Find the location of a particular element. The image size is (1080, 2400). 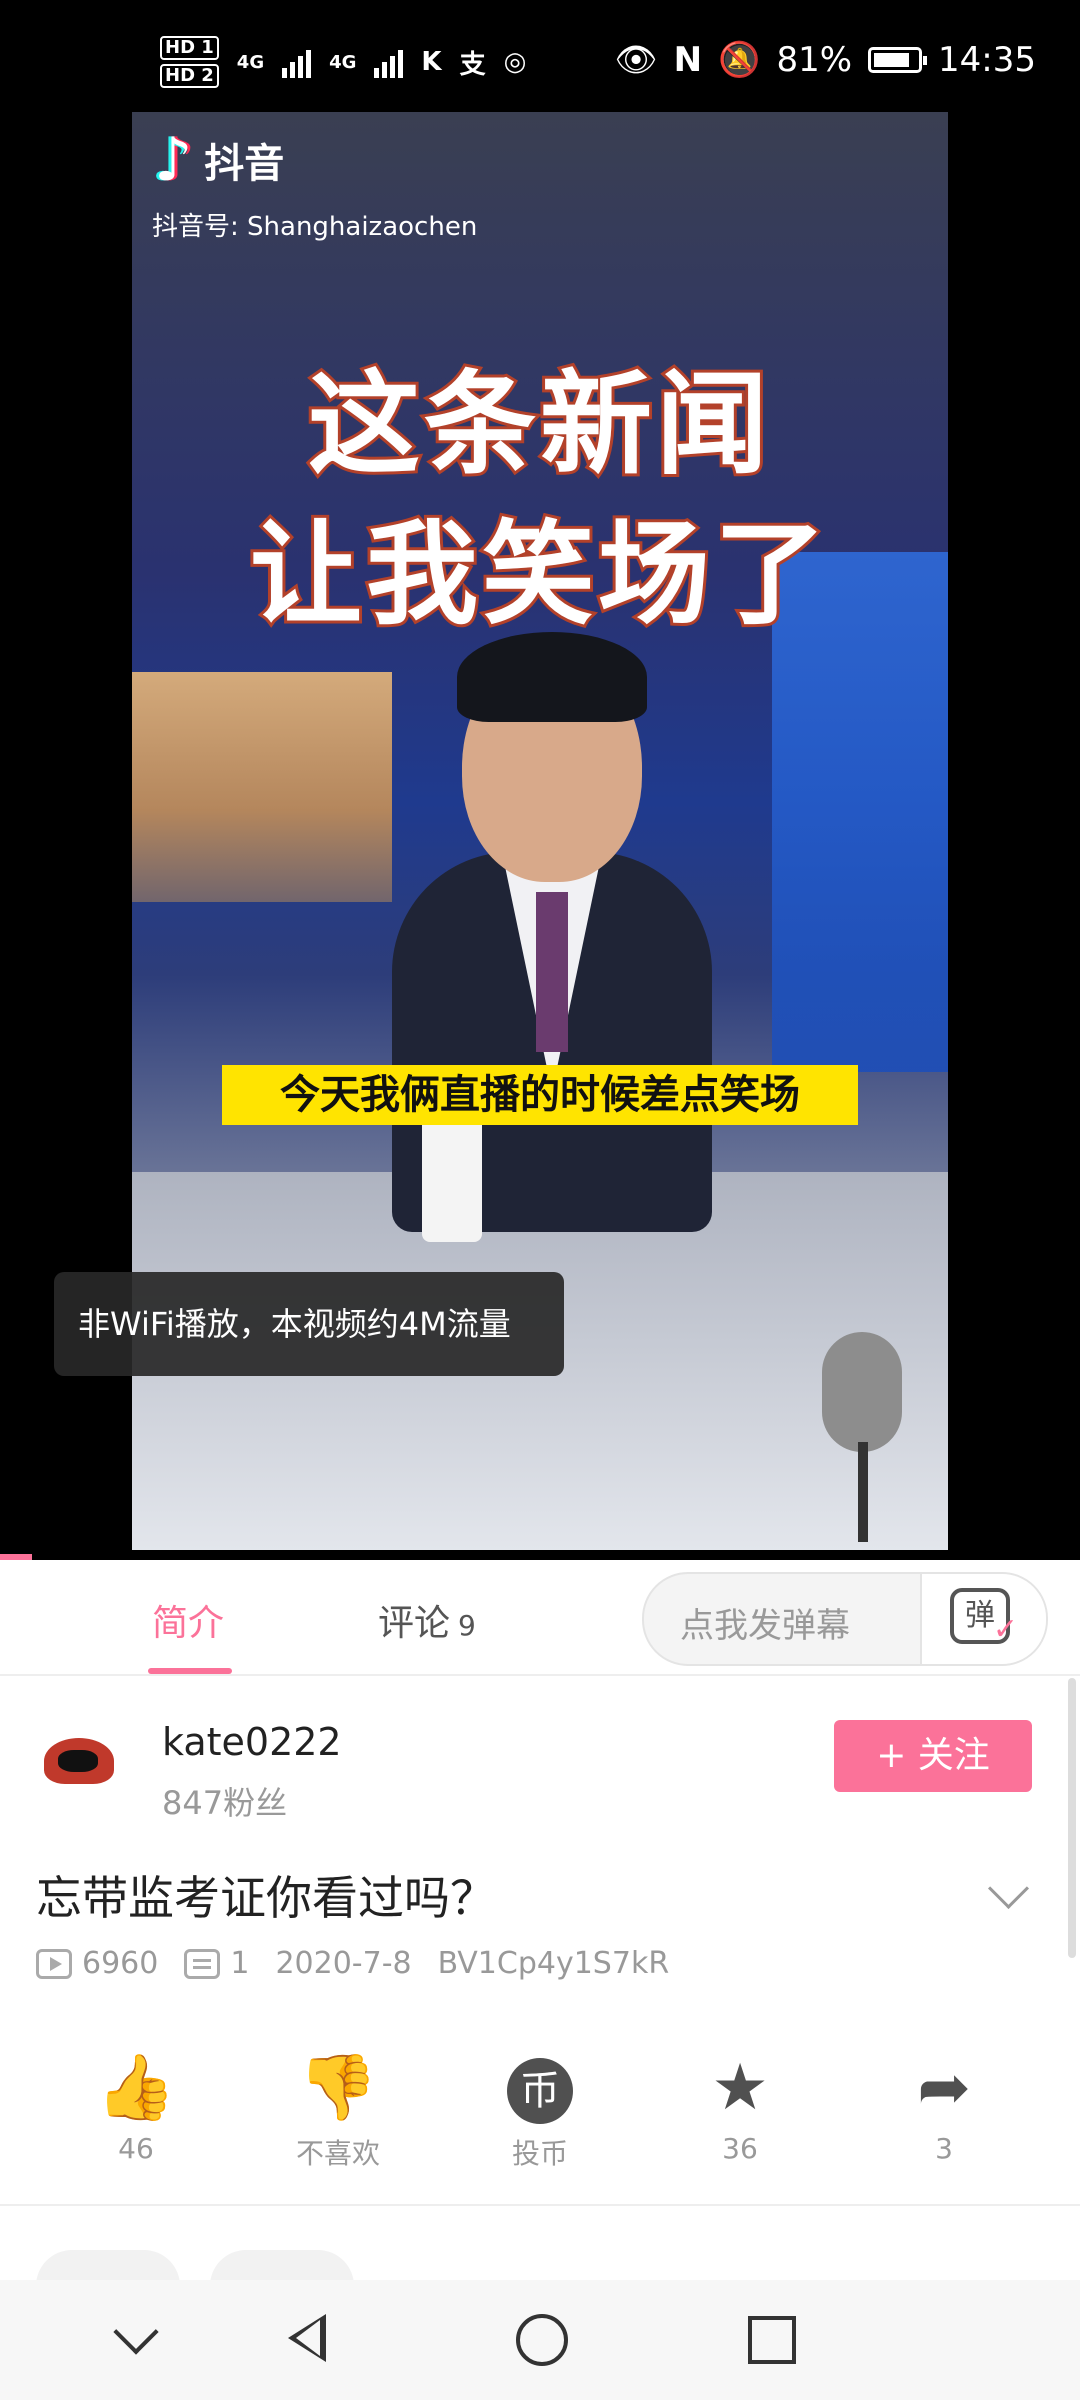

desk-cup is located at coordinates (452, 1177).